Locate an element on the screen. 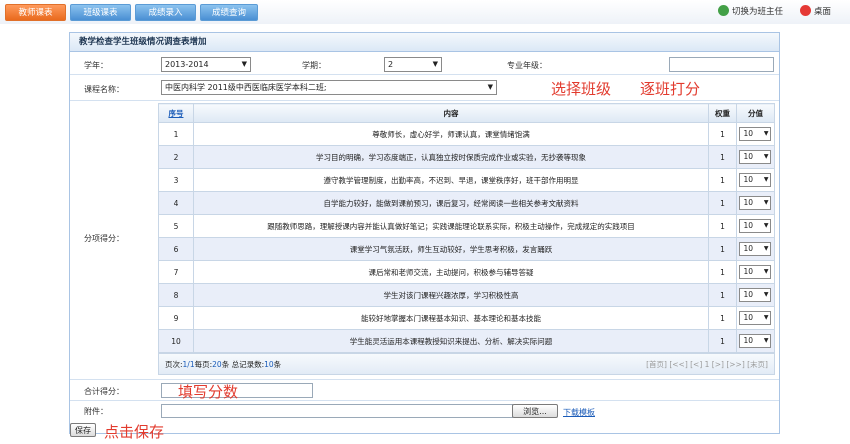 The image size is (850, 444). table-row: 7 课后常和老师交流，主动提问，积极参与辅导答疑 1 10 ▼ is located at coordinates (467, 272).